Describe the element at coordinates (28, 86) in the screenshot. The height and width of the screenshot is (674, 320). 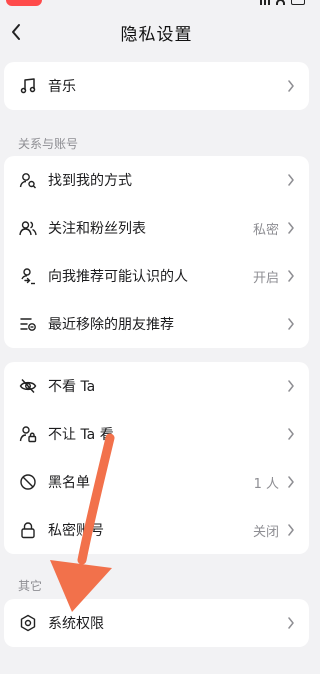
I see `music-note-icon` at that location.